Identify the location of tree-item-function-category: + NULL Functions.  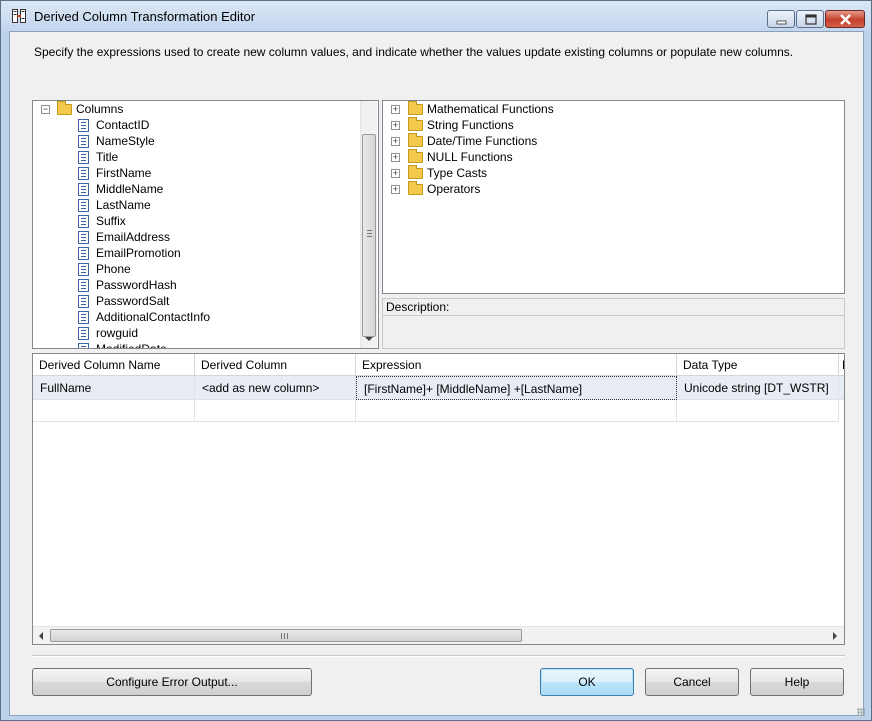
(613, 157).